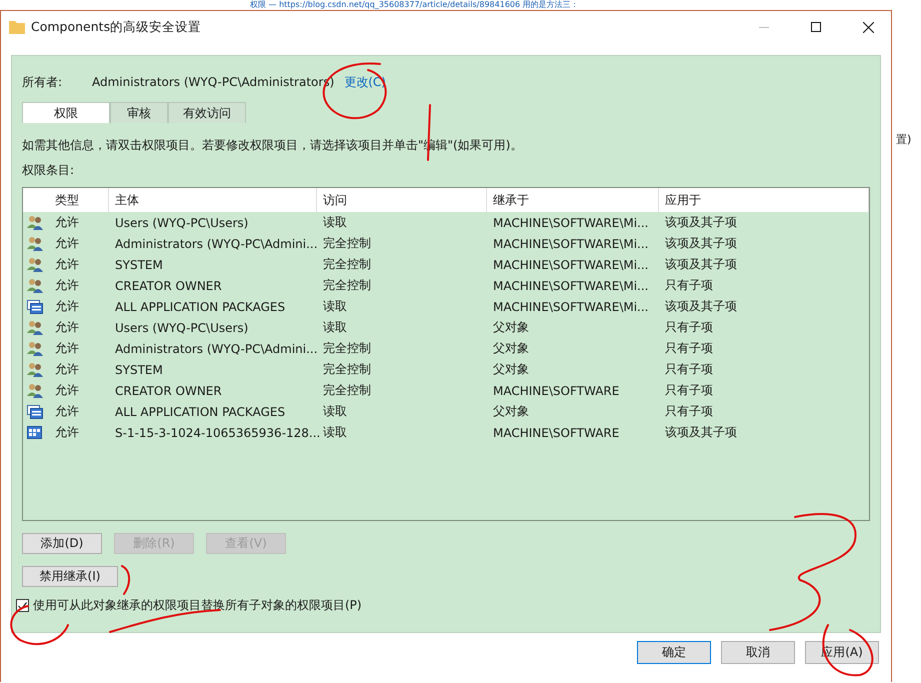 The width and height of the screenshot is (921, 683). What do you see at coordinates (43, 82) in the screenshot?
I see `owner-label: 所有者:` at bounding box center [43, 82].